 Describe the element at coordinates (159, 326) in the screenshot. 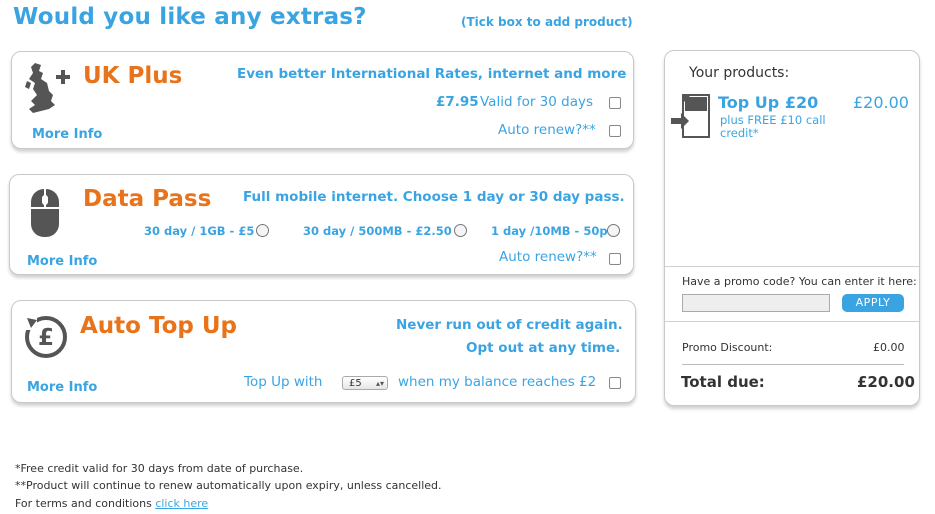

I see `auto-top-up-title: Auto Top Up` at that location.